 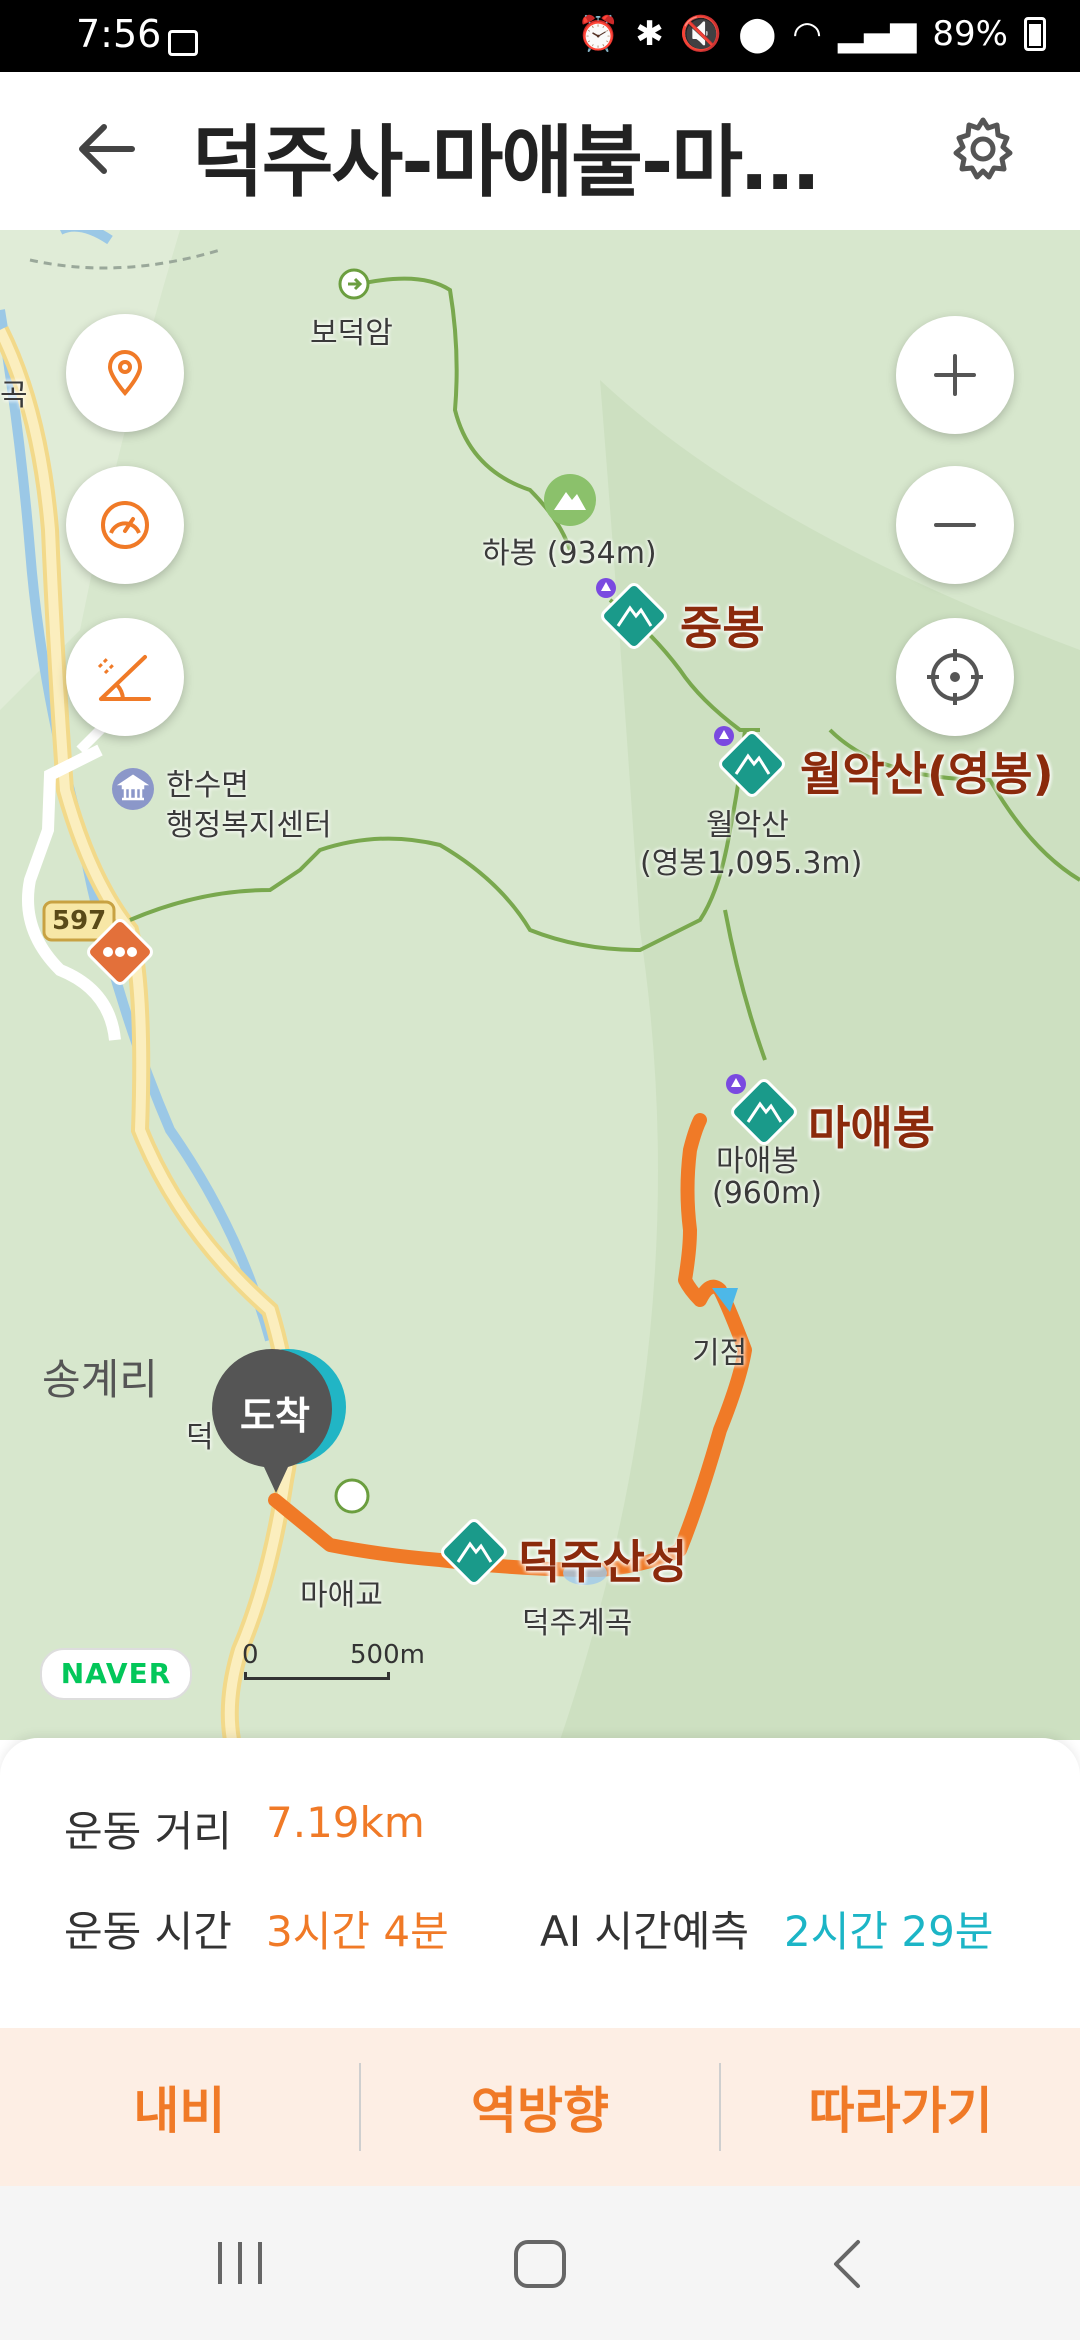 What do you see at coordinates (722, 628) in the screenshot?
I see `map-label-jungbong: 중봉` at bounding box center [722, 628].